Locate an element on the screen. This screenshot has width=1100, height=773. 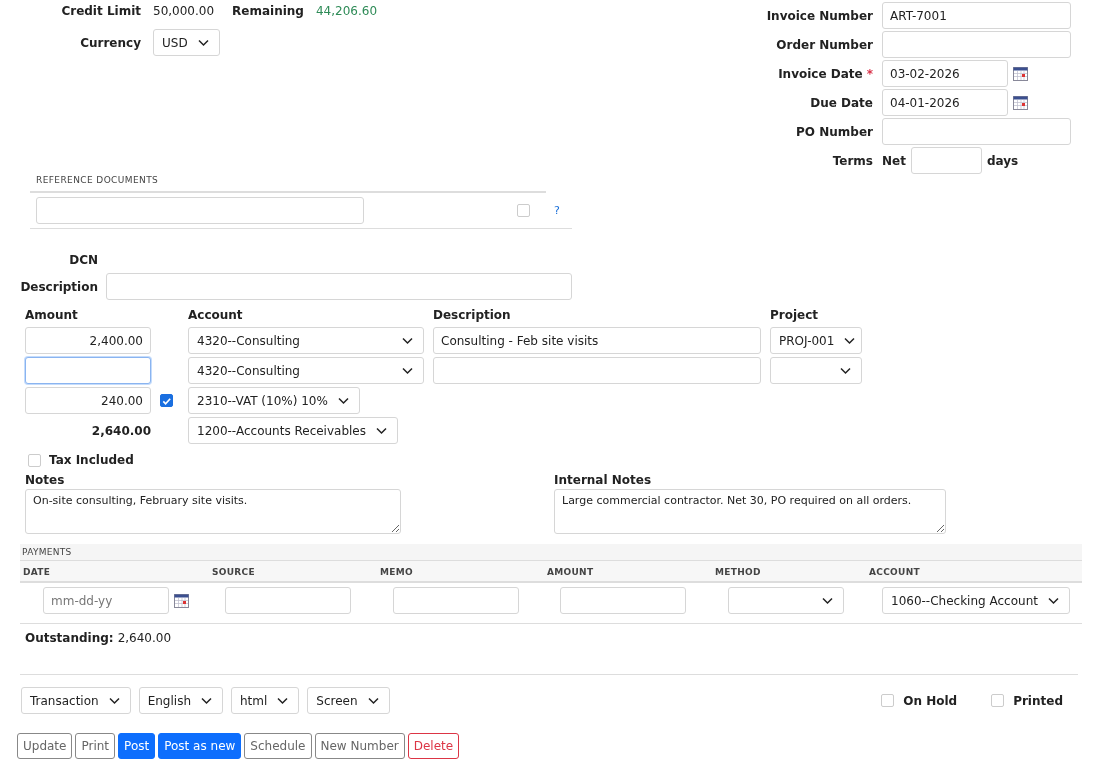
date-field: 03-02-2026 is located at coordinates (945, 73).